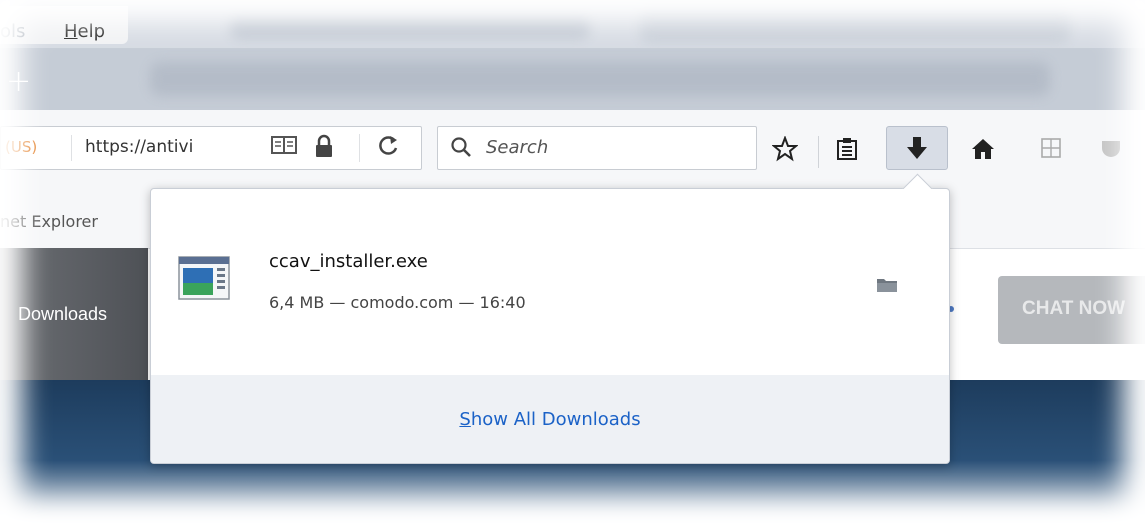 The width and height of the screenshot is (1145, 526). What do you see at coordinates (465, 419) in the screenshot?
I see `show-all-accesskey: S` at bounding box center [465, 419].